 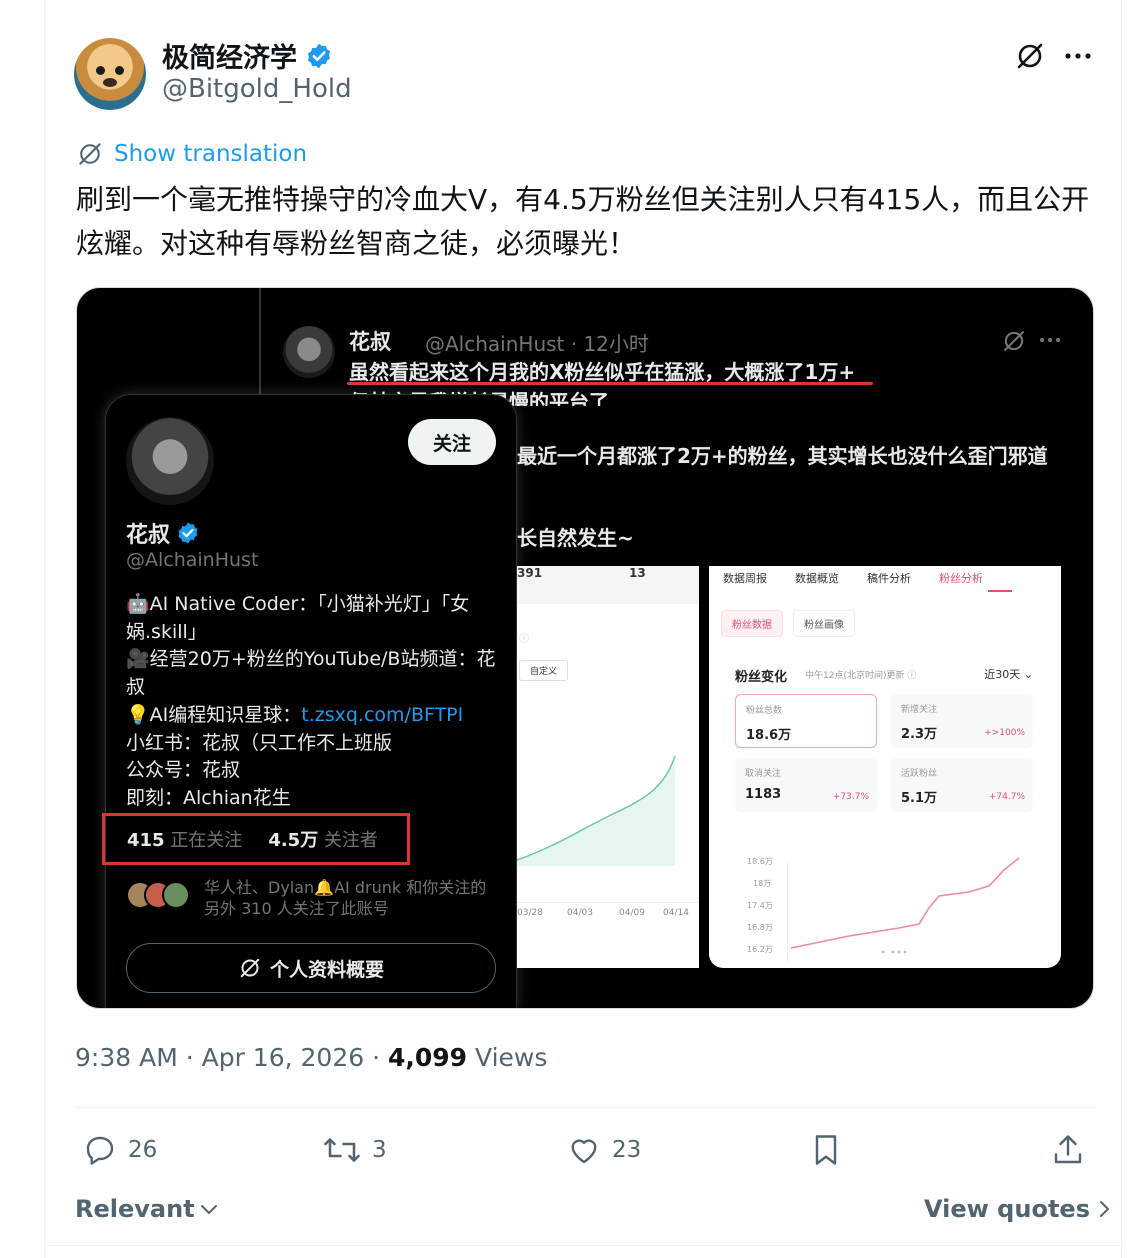 What do you see at coordinates (1008, 674) in the screenshot?
I see `range-select: 近30天 ⌄` at bounding box center [1008, 674].